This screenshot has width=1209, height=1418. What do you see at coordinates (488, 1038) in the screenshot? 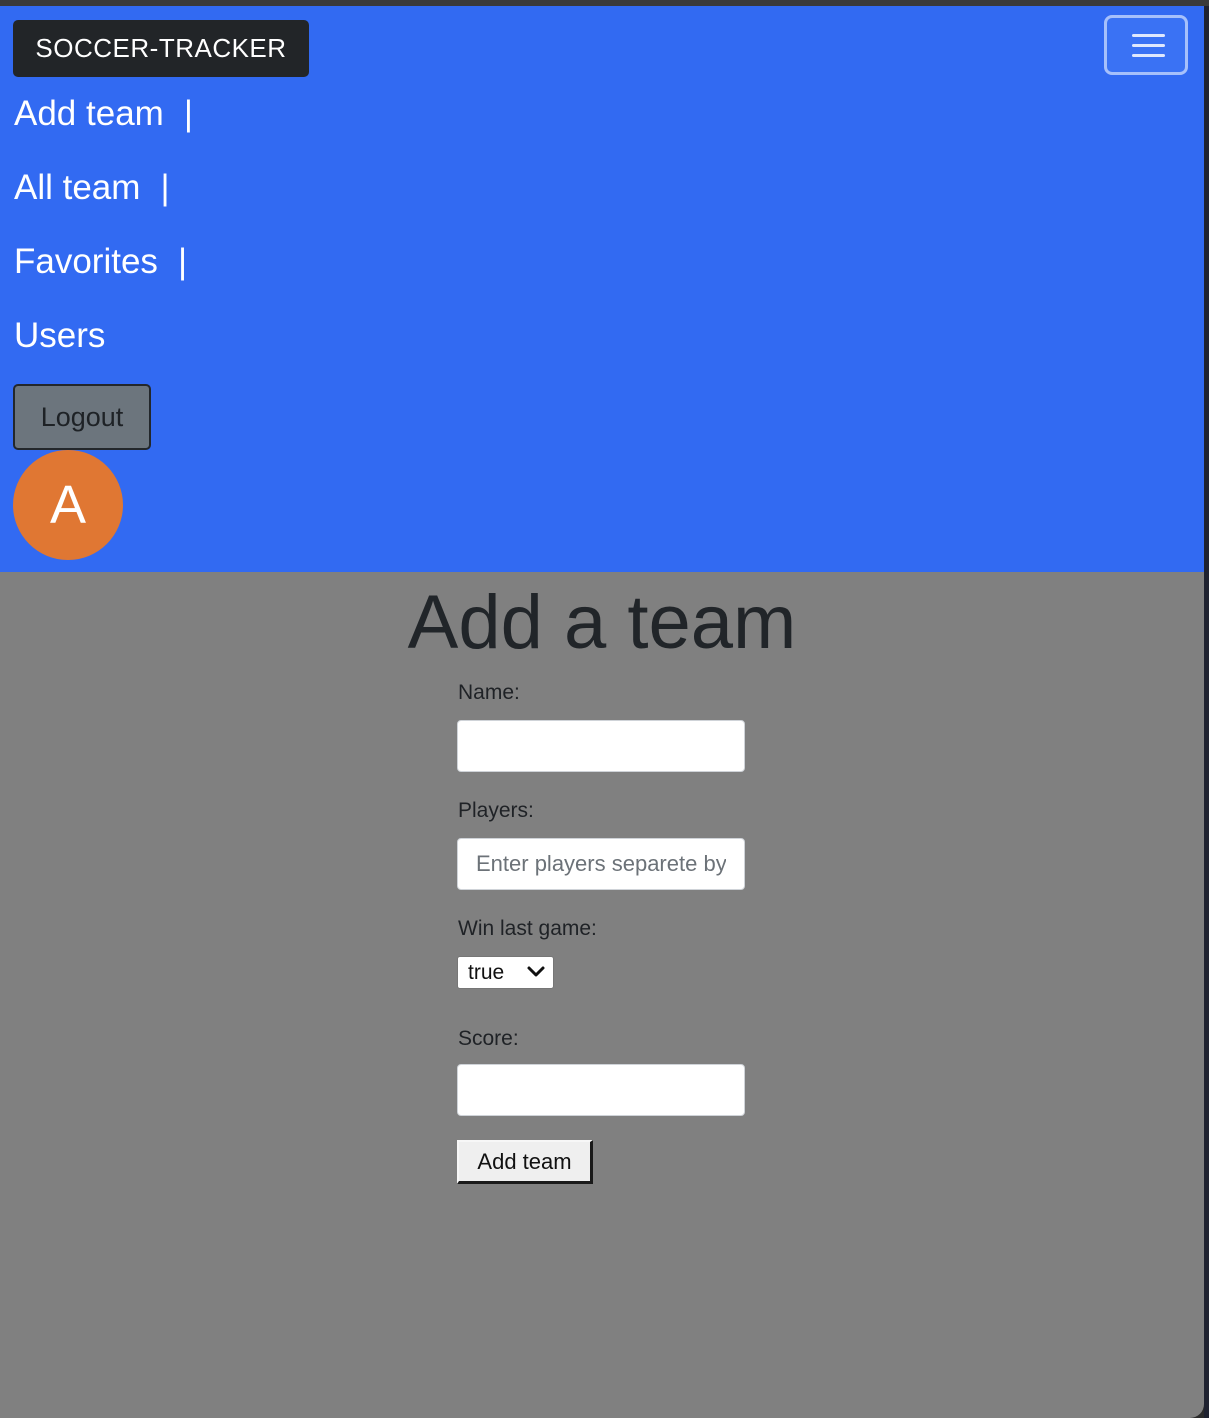
I see `score-label: Score:` at bounding box center [488, 1038].